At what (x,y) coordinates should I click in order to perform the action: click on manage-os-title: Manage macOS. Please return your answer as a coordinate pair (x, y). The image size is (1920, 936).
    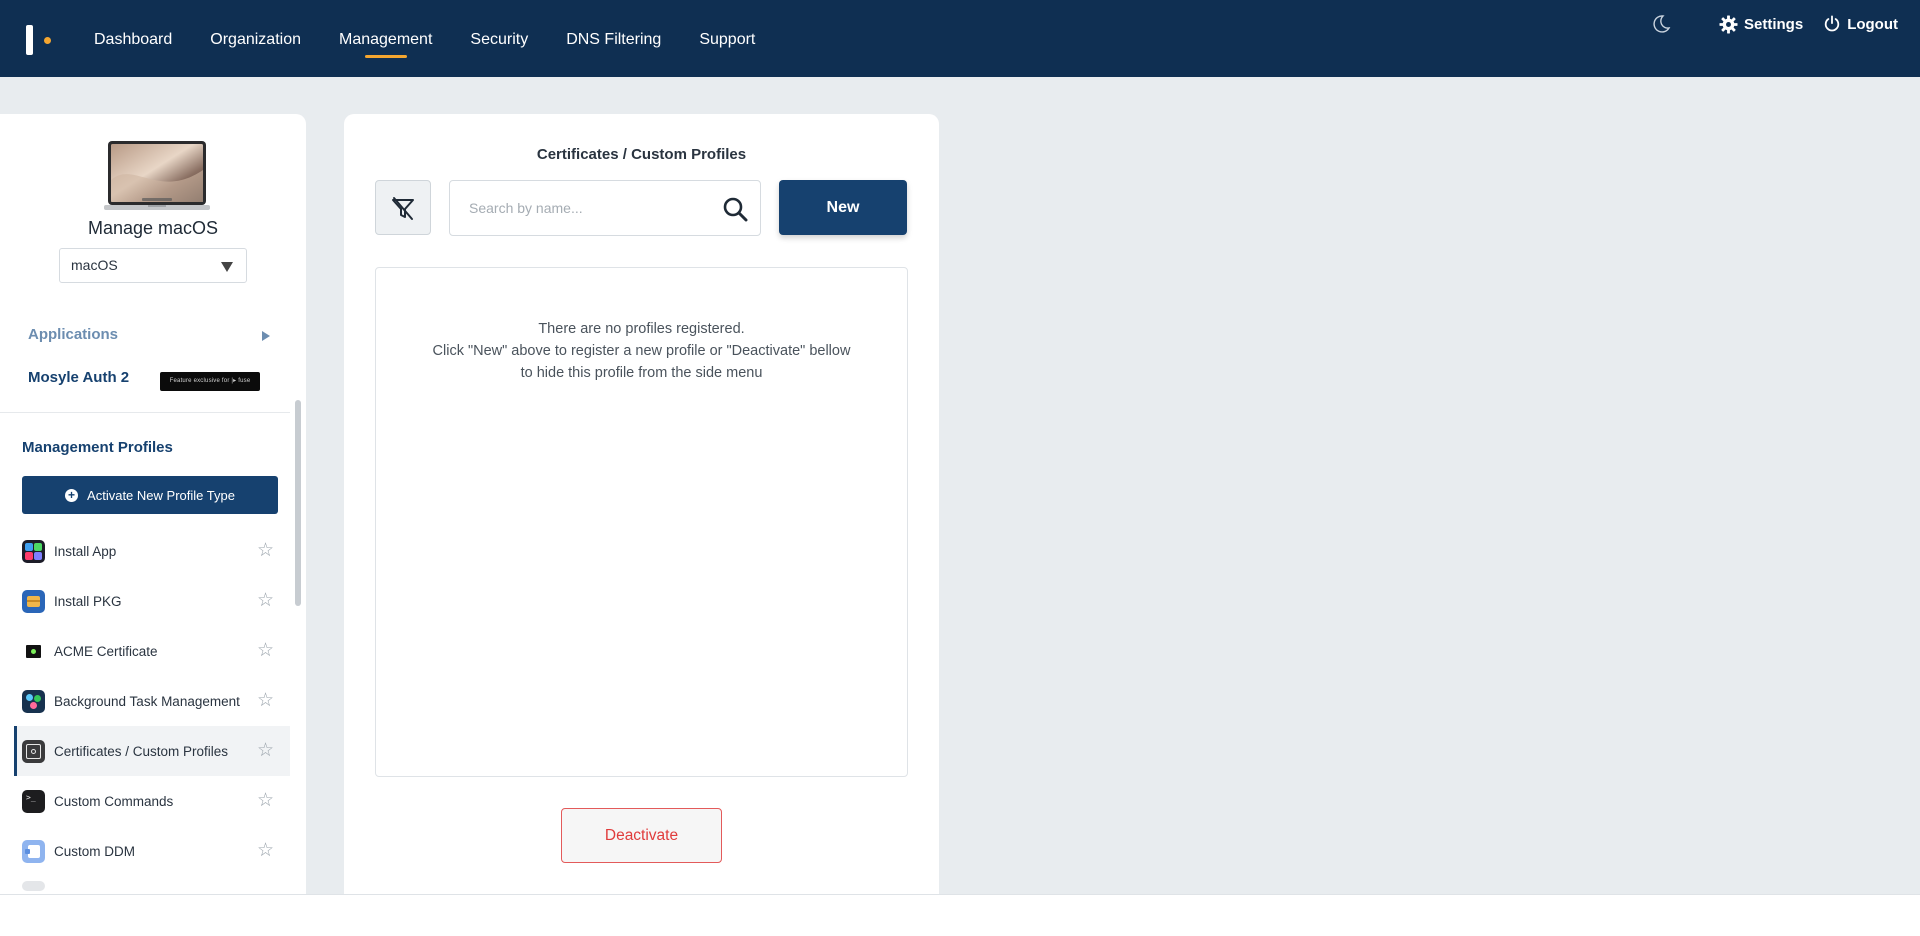
    Looking at the image, I should click on (153, 228).